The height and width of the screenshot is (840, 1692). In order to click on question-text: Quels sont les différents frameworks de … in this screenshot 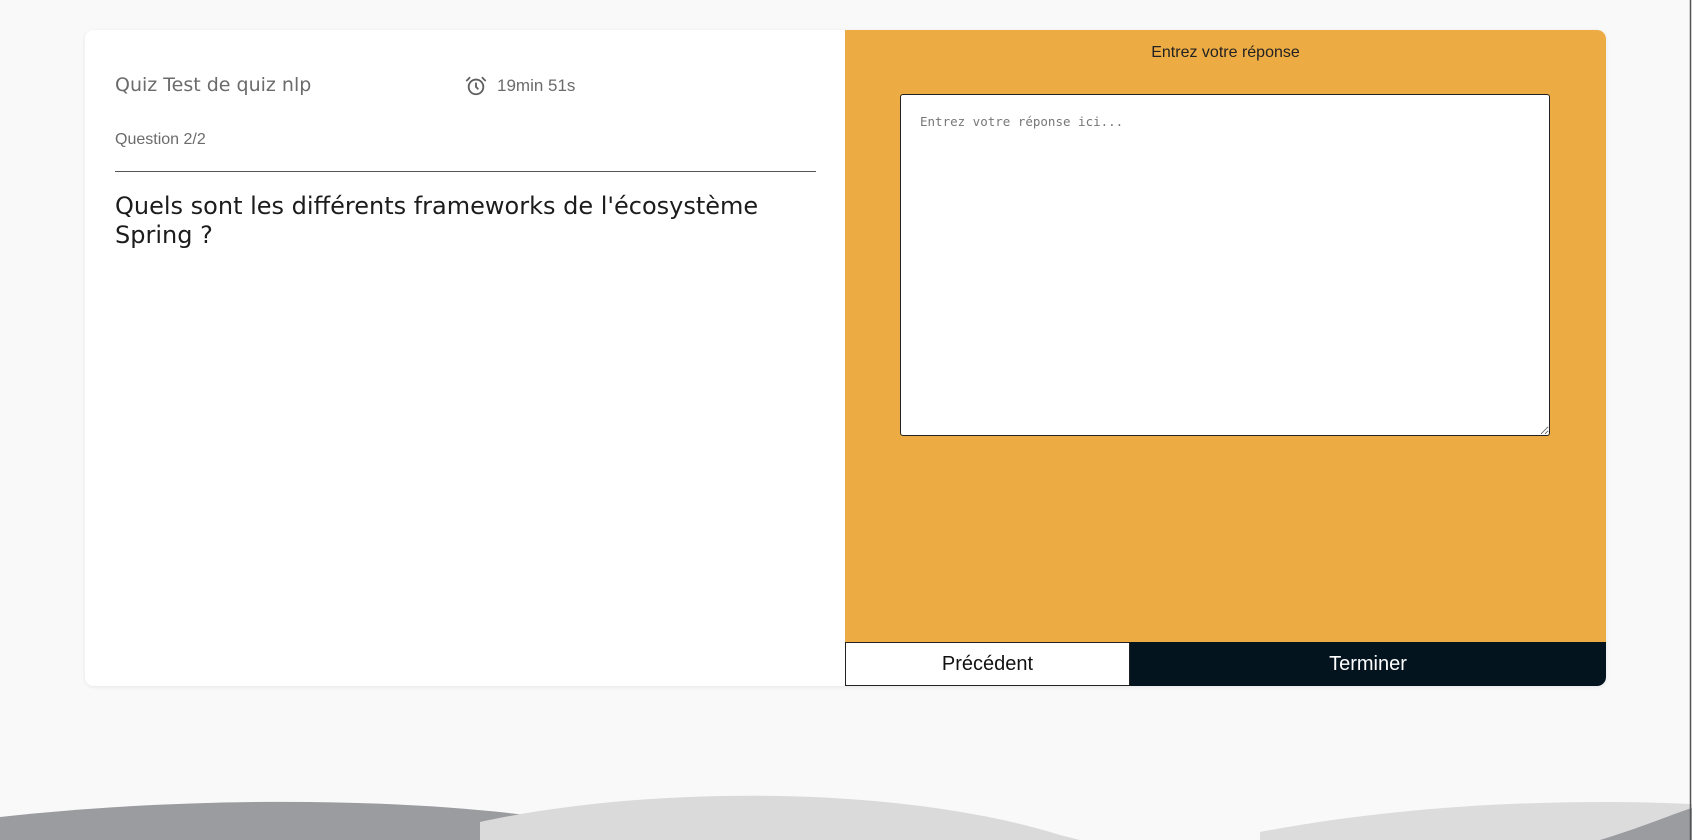, I will do `click(437, 220)`.